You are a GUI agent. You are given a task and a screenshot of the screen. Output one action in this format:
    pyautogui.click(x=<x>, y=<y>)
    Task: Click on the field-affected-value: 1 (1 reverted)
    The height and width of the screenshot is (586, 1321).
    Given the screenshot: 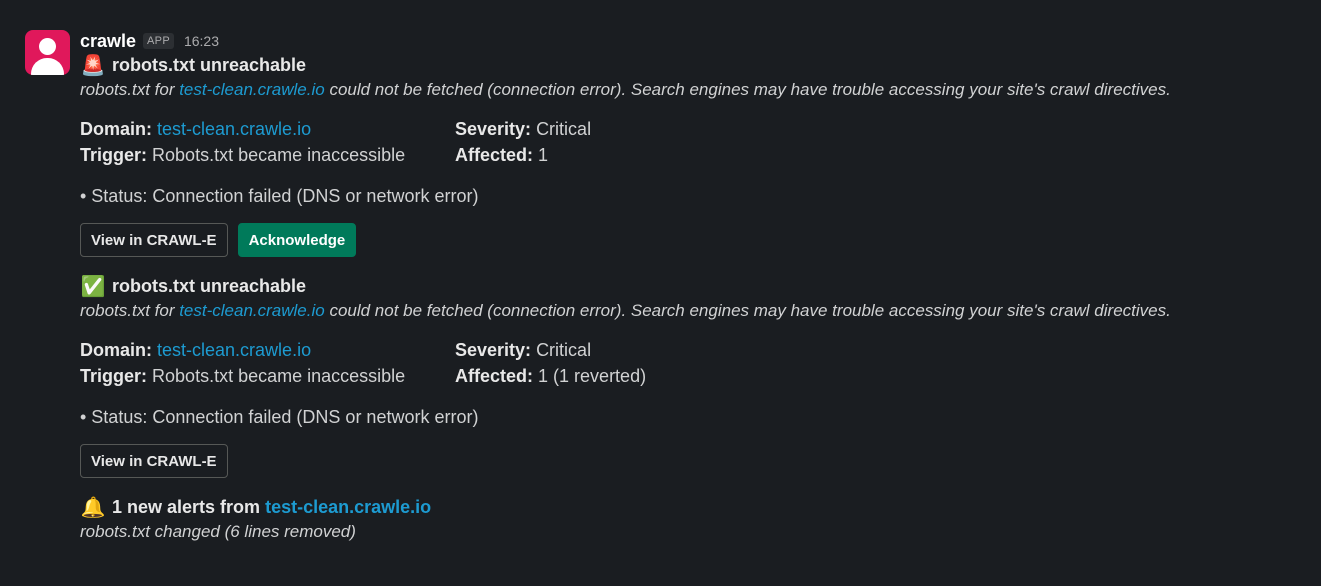 What is the action you would take?
    pyautogui.click(x=592, y=376)
    